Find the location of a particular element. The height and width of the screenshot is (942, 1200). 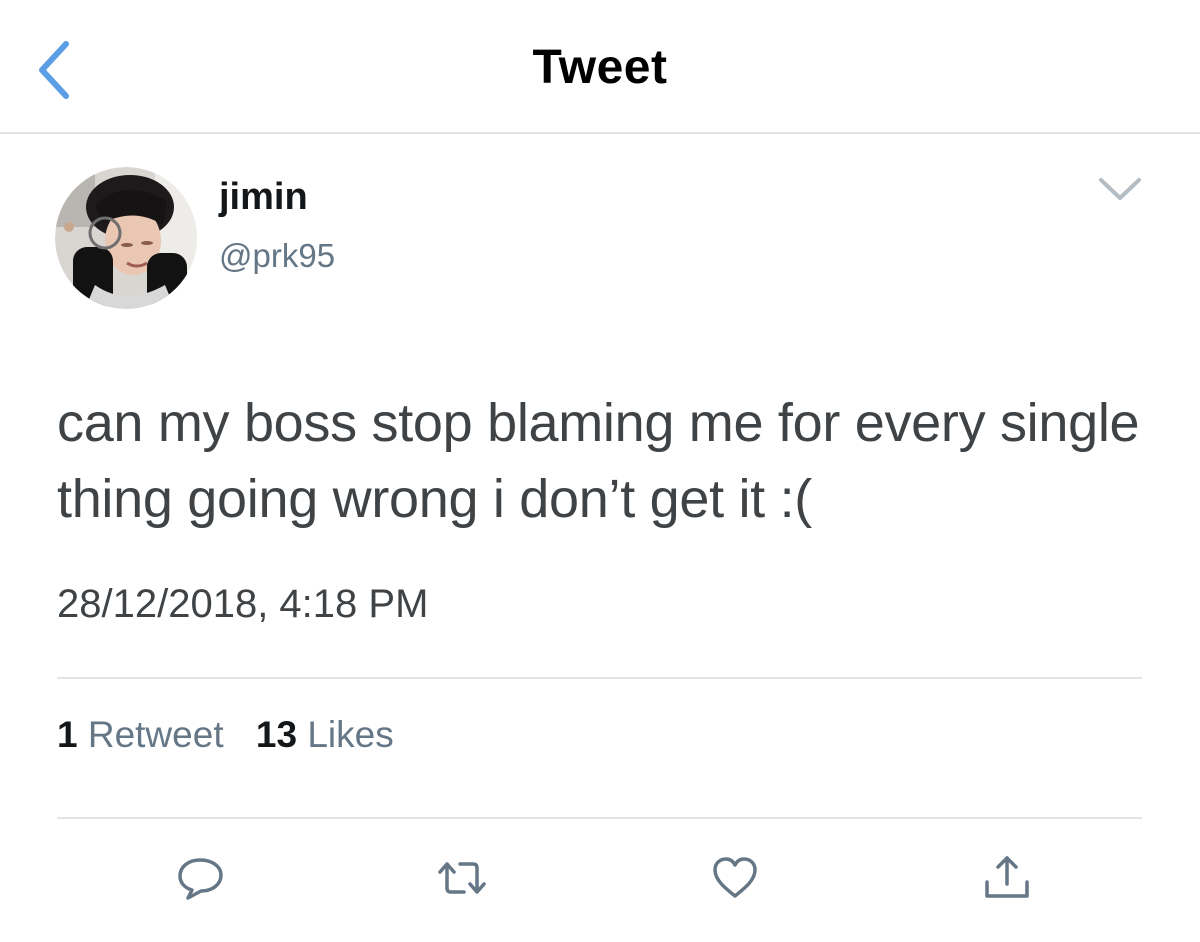

tweet-stats: 1 Retweet 13 Likes is located at coordinates (236, 735).